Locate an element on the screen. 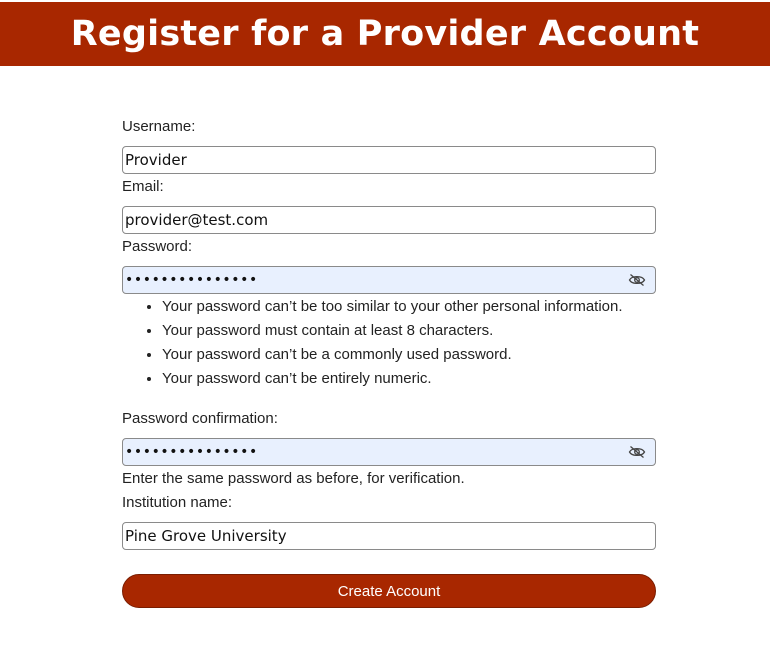  password-field: ••••••••••••••• is located at coordinates (389, 280).